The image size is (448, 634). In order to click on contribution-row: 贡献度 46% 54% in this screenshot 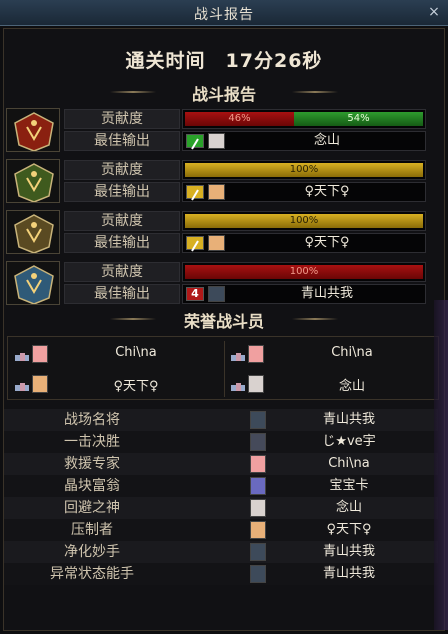, I will do `click(245, 119)`.